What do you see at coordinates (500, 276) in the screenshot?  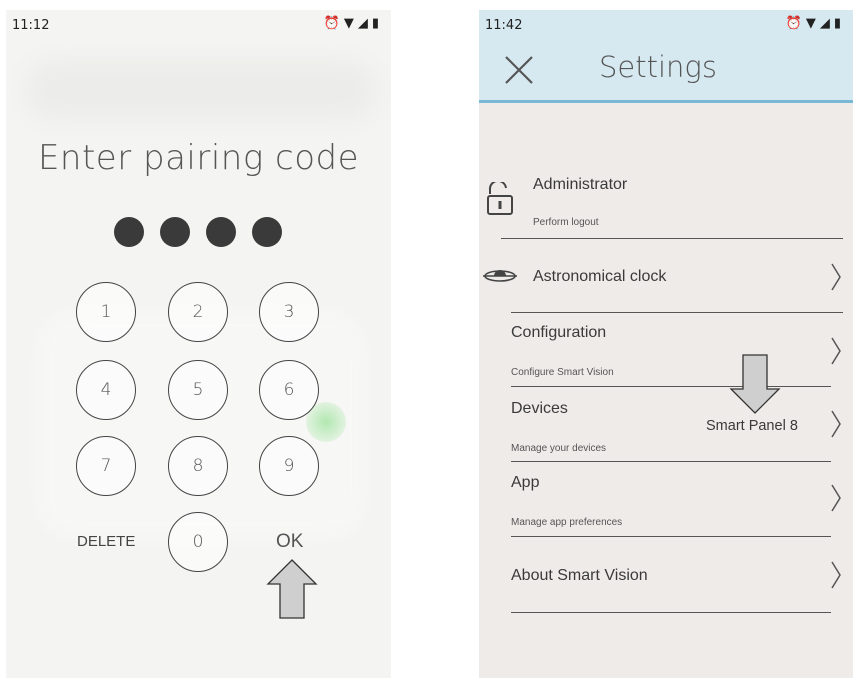 I see `astronomical-clock-icon` at bounding box center [500, 276].